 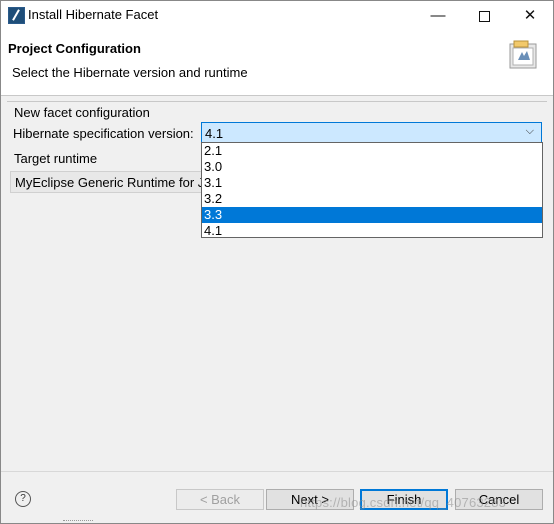 What do you see at coordinates (371, 132) in the screenshot?
I see `version-combo: 4.1 ⌵` at bounding box center [371, 132].